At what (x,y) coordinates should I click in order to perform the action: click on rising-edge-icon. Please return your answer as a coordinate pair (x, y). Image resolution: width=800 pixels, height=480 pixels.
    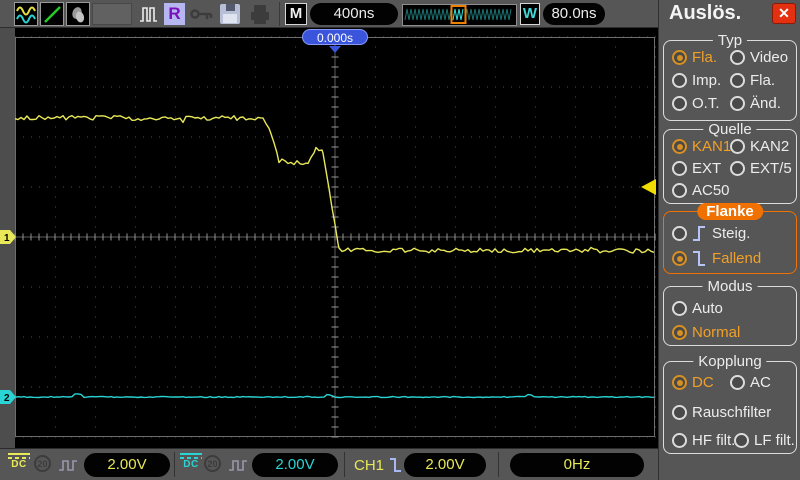
    Looking at the image, I should click on (699, 233).